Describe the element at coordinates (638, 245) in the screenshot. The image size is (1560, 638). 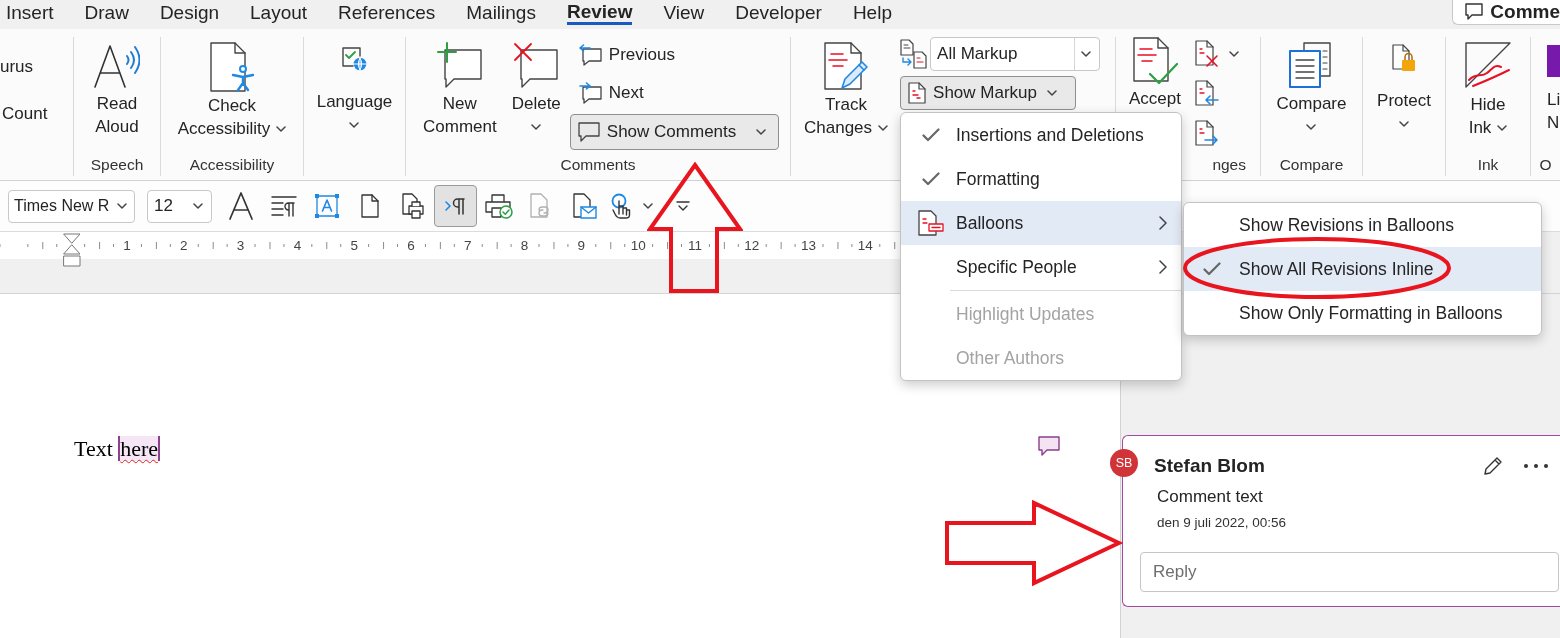
I see `ruler-number: 10` at that location.